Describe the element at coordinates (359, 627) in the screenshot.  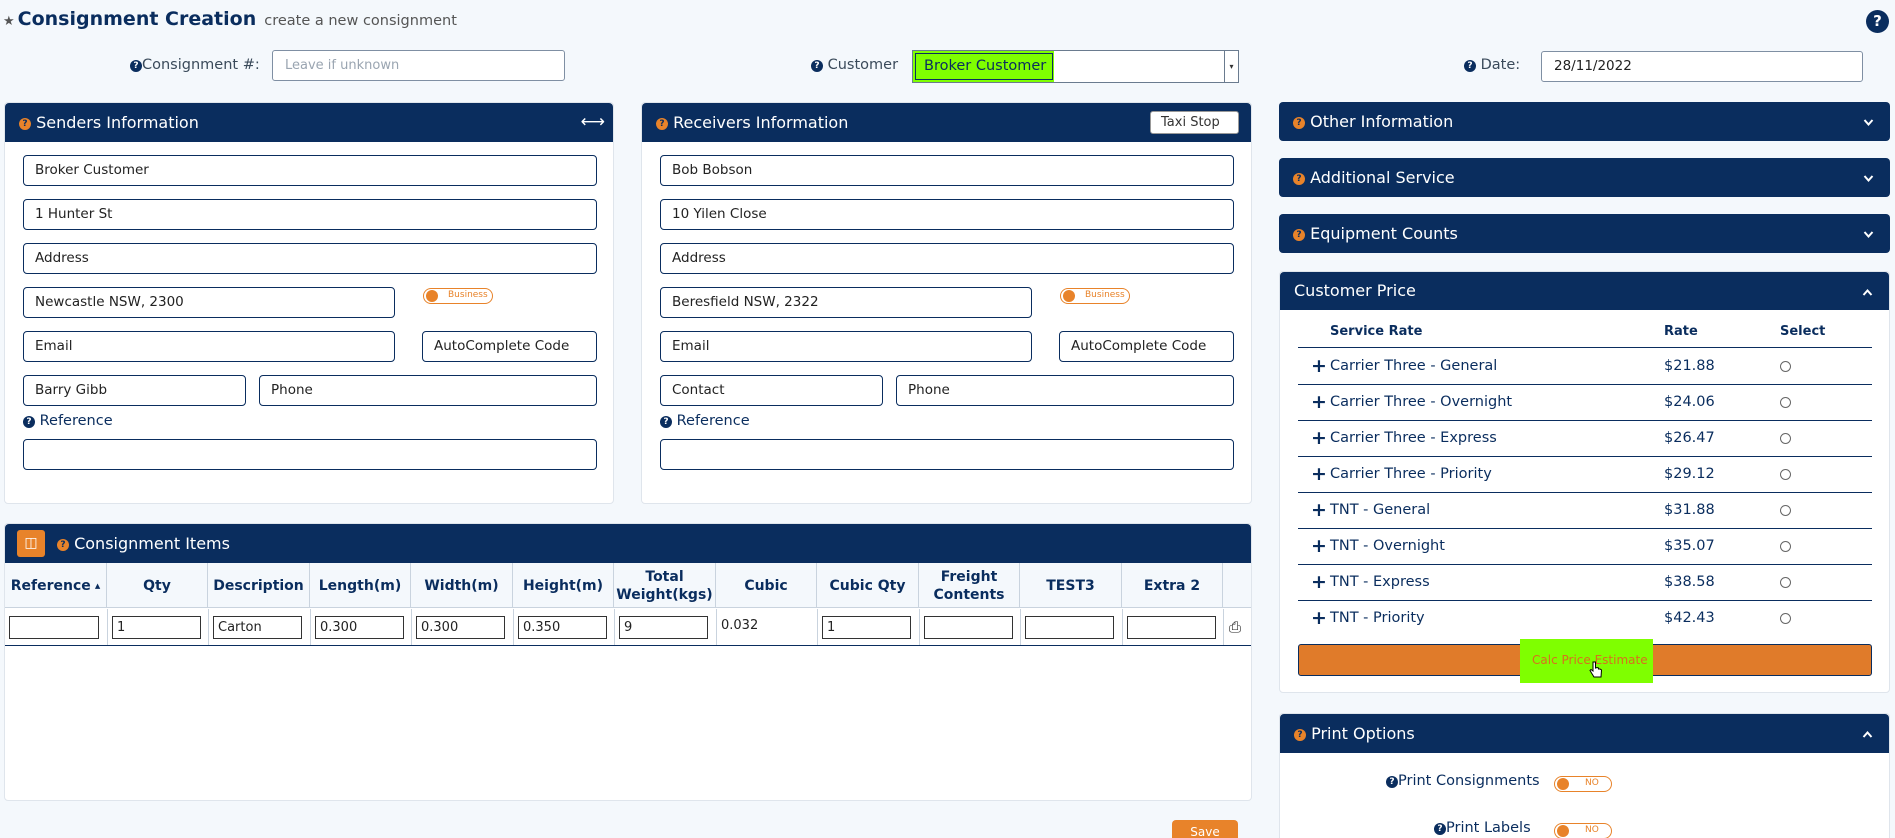
I see `row-length-input: 0.300` at that location.